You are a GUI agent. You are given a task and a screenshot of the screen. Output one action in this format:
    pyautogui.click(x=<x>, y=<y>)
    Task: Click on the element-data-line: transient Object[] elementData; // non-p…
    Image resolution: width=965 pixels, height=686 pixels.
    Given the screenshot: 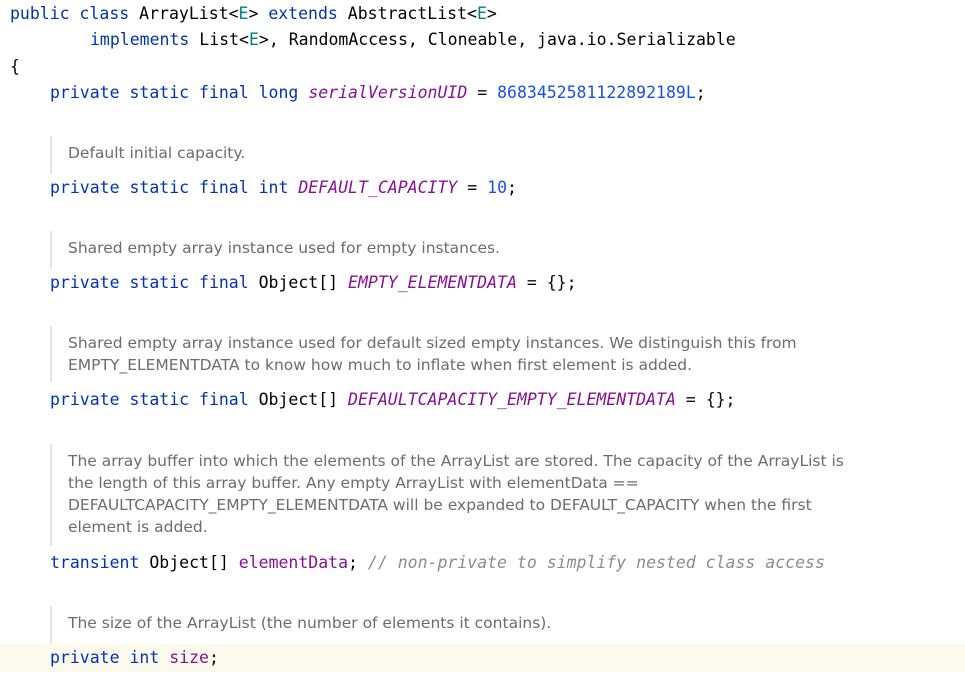 What is the action you would take?
    pyautogui.click(x=437, y=563)
    